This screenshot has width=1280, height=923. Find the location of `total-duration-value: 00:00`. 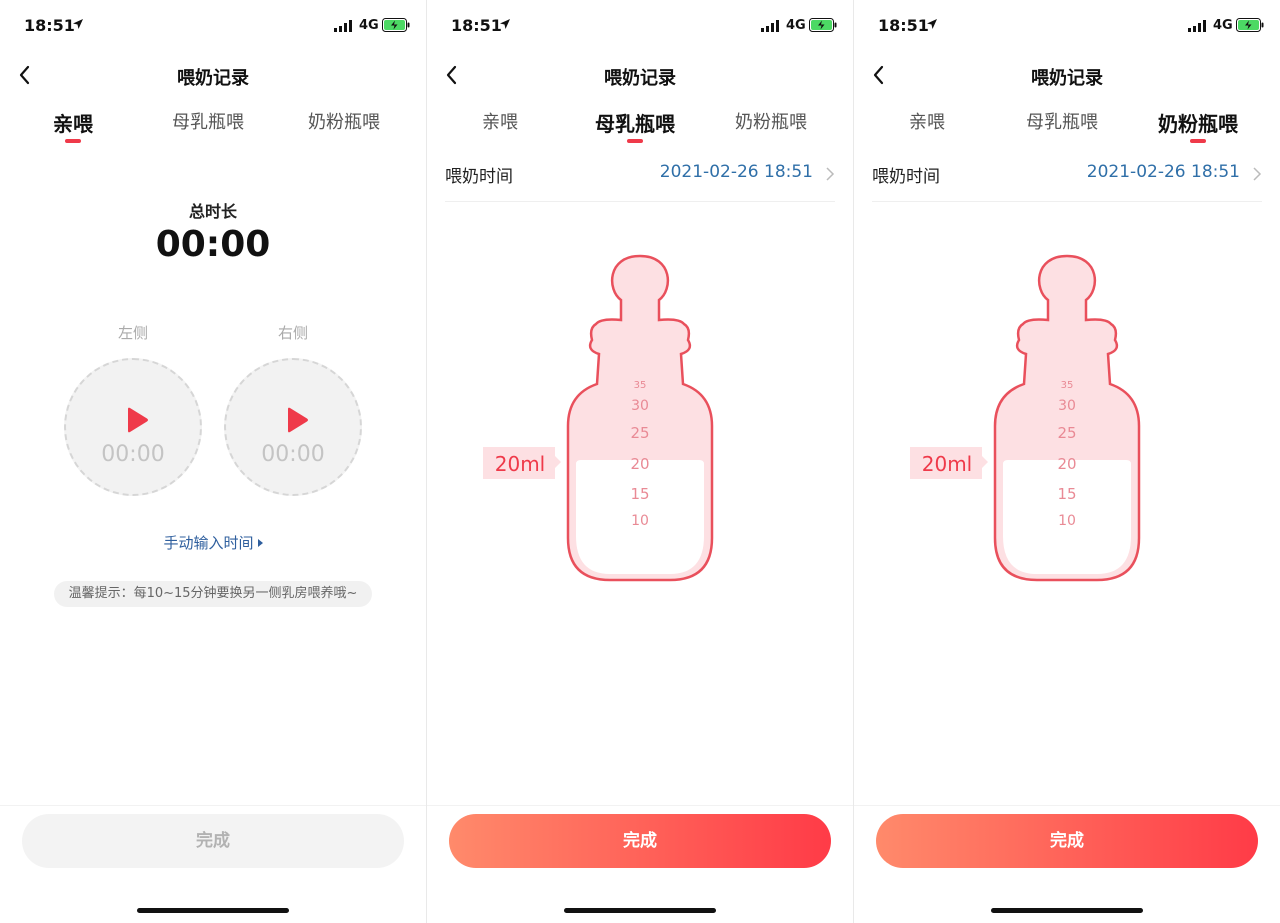

total-duration-value: 00:00 is located at coordinates (213, 244).